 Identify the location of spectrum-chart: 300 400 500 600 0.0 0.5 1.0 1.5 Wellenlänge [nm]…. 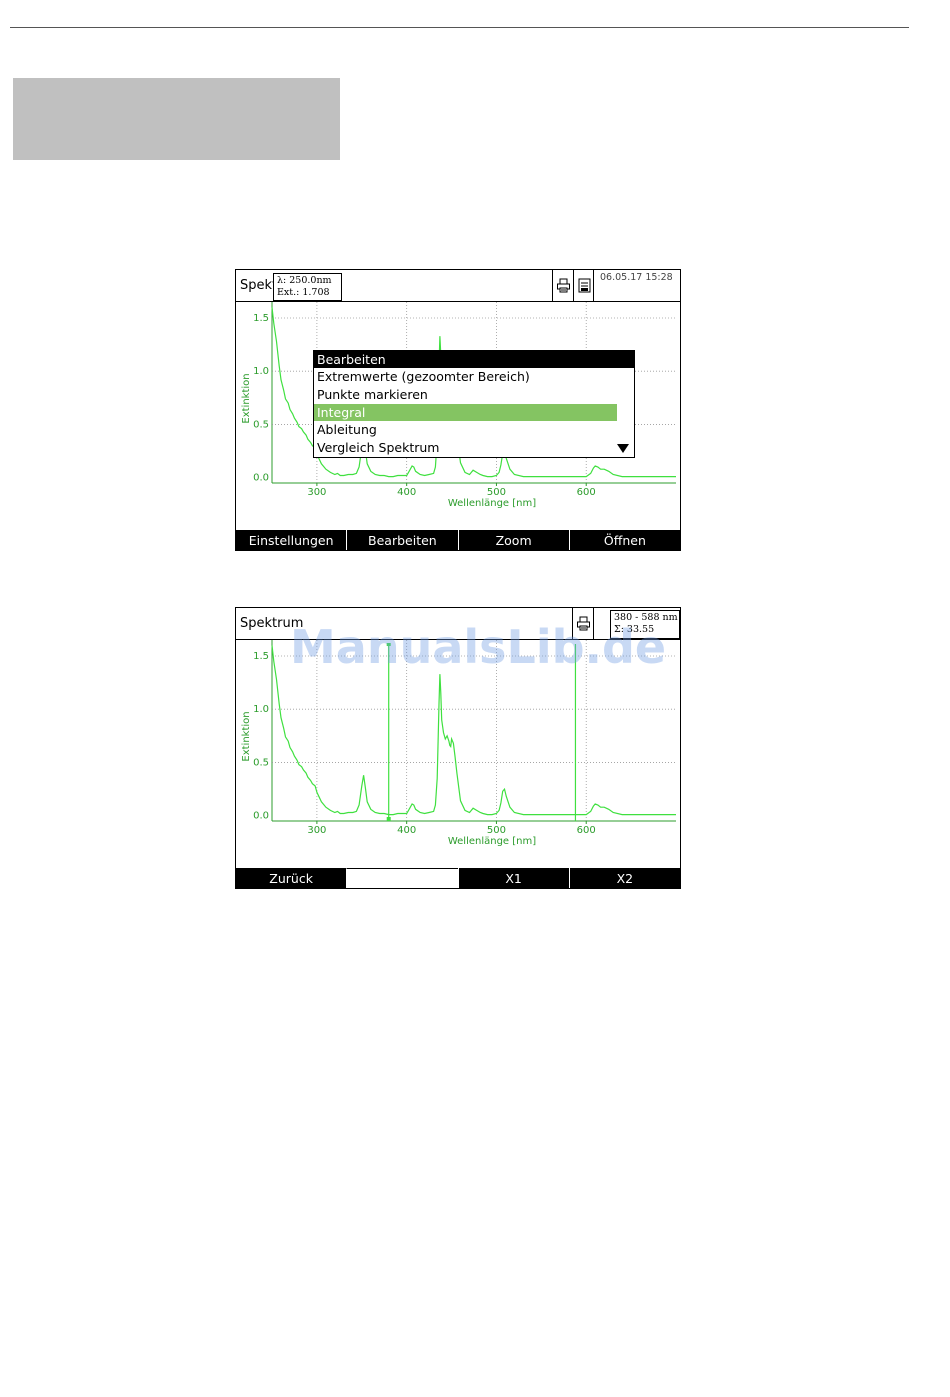
(458, 755).